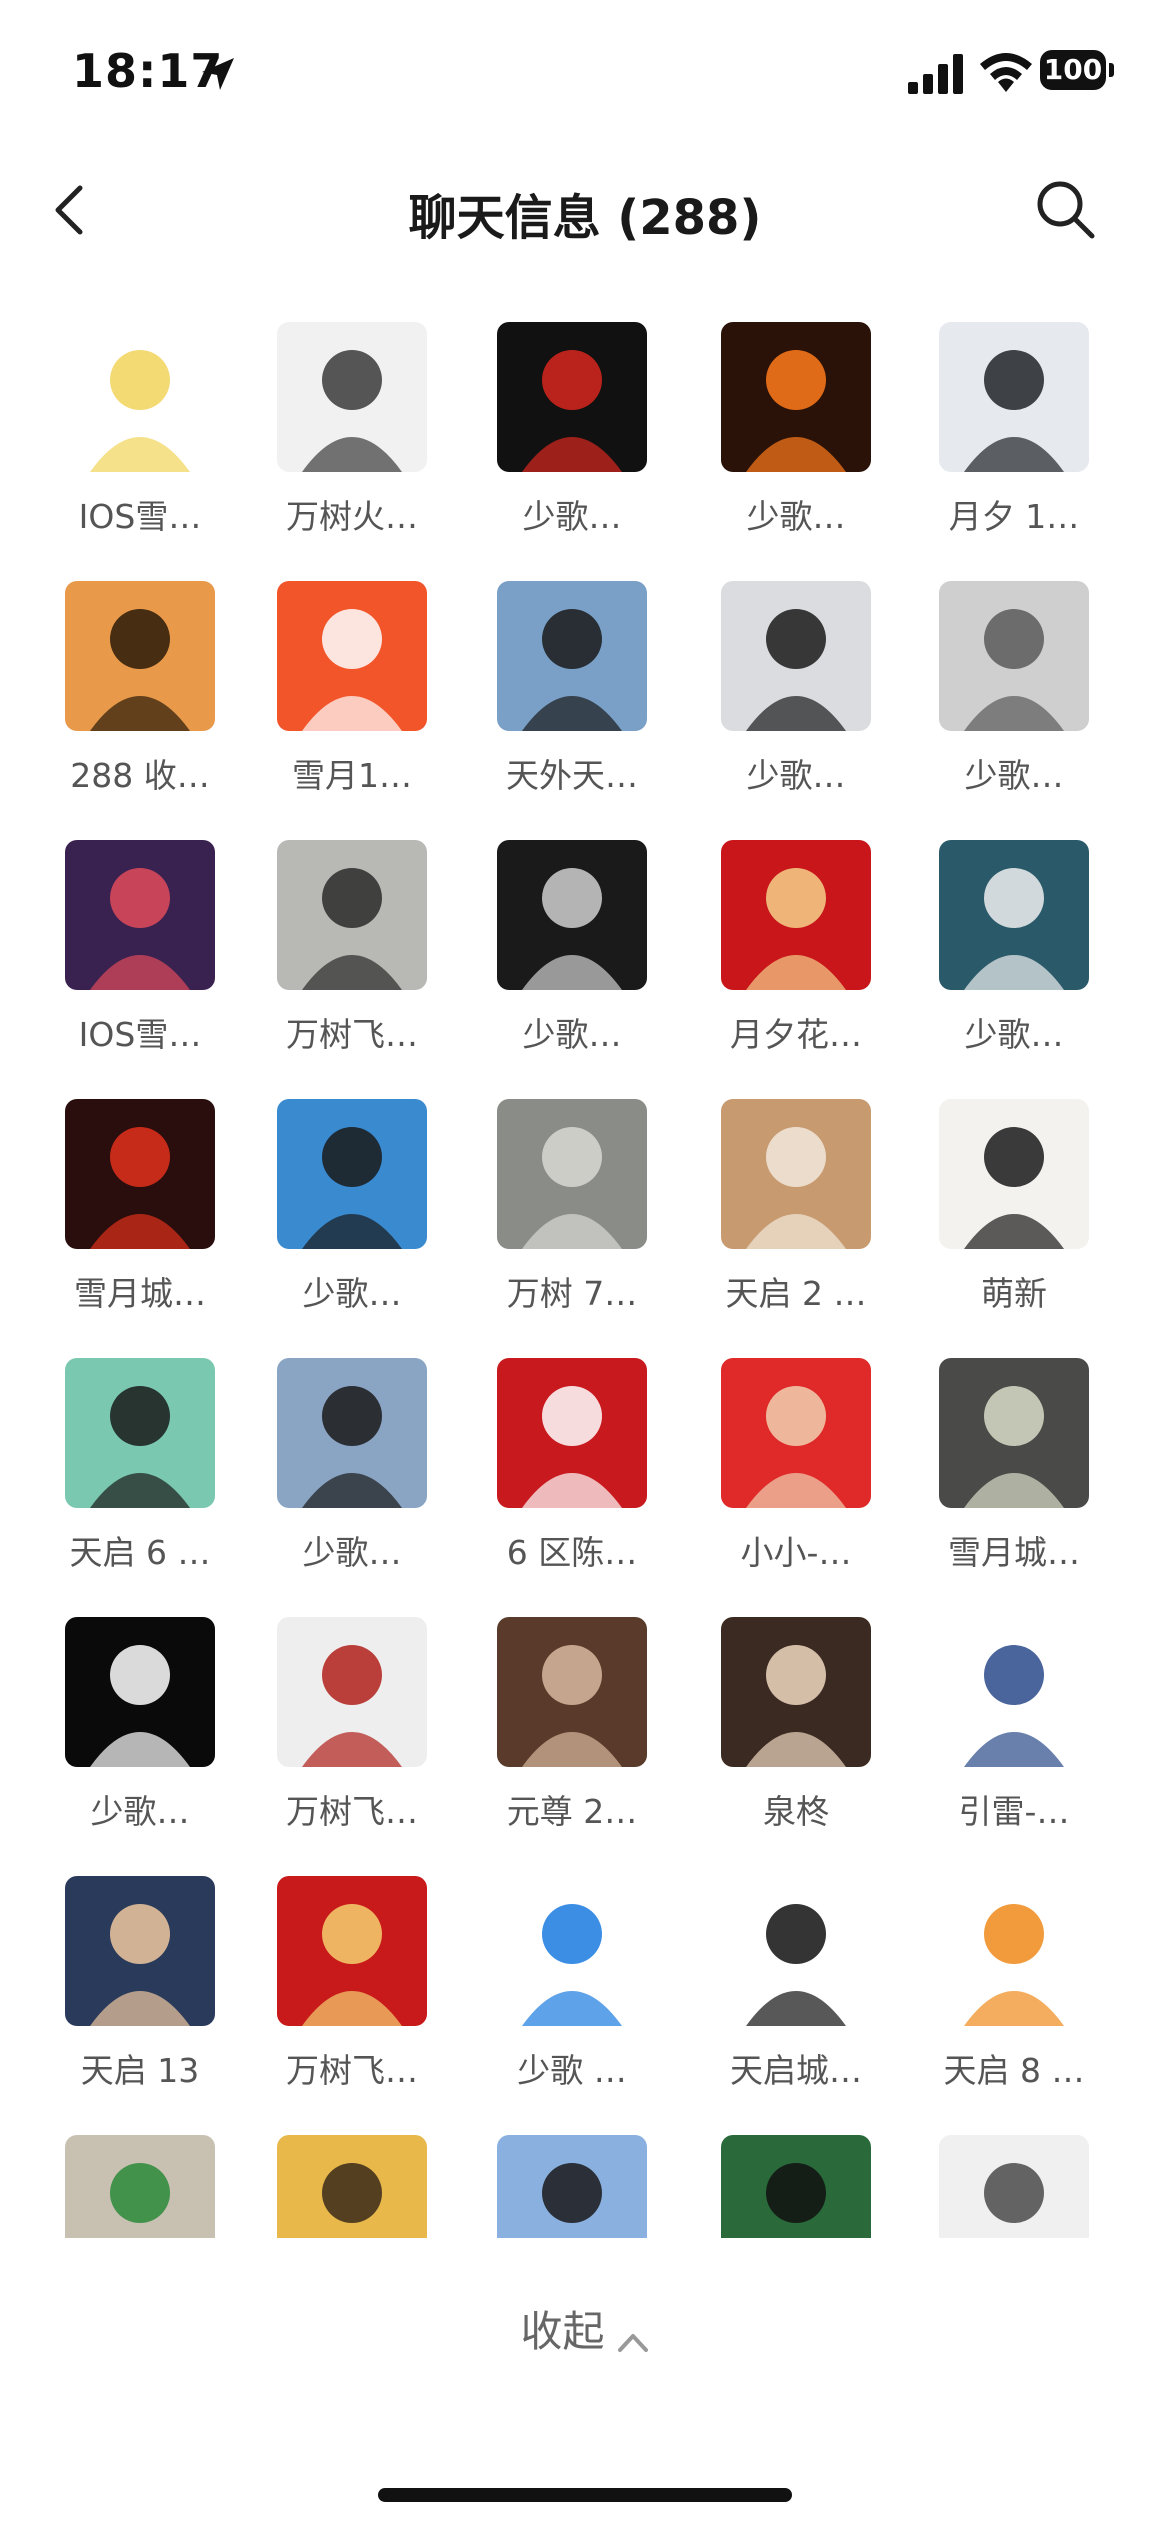 Image resolution: width=1170 pixels, height=2532 pixels. I want to click on member-item: 萌新, so click(1014, 1214).